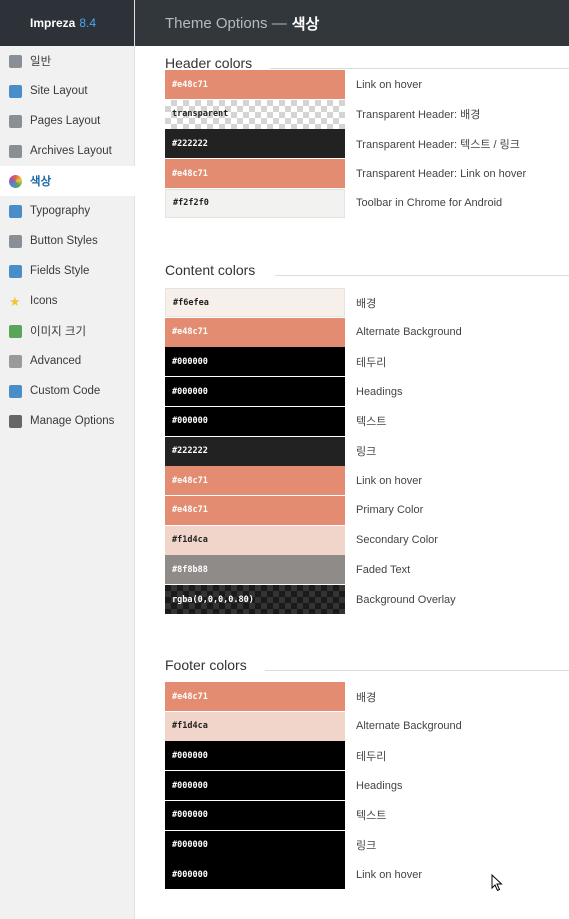 Image resolution: width=569 pixels, height=919 pixels. Describe the element at coordinates (497, 883) in the screenshot. I see `mouse-cursor-icon` at that location.